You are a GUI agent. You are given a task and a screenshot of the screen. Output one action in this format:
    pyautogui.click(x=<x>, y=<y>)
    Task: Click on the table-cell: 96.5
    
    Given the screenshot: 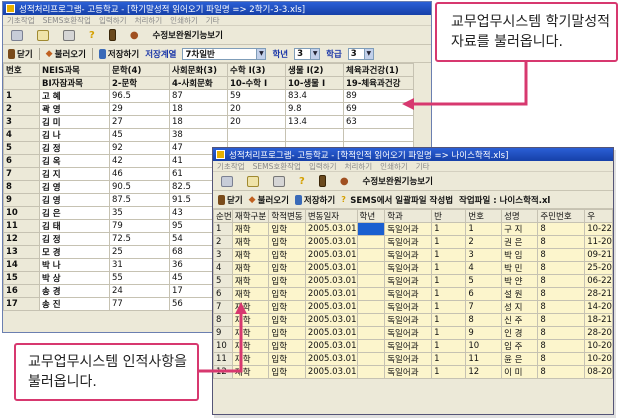 What is the action you would take?
    pyautogui.click(x=139, y=96)
    